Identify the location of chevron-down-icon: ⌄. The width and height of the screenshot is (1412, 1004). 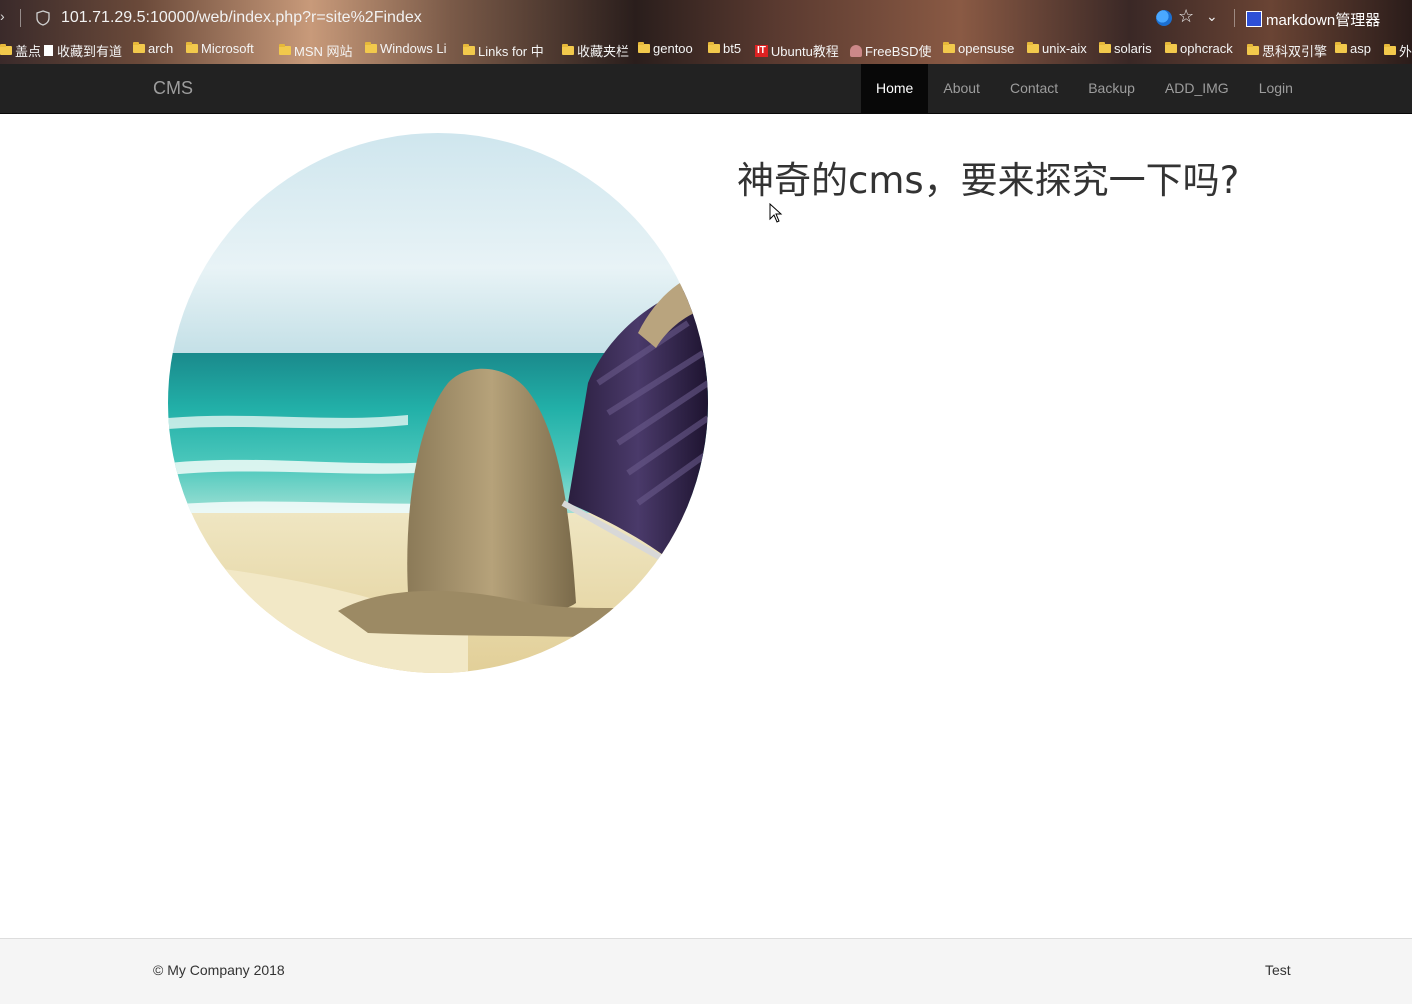
(1212, 16).